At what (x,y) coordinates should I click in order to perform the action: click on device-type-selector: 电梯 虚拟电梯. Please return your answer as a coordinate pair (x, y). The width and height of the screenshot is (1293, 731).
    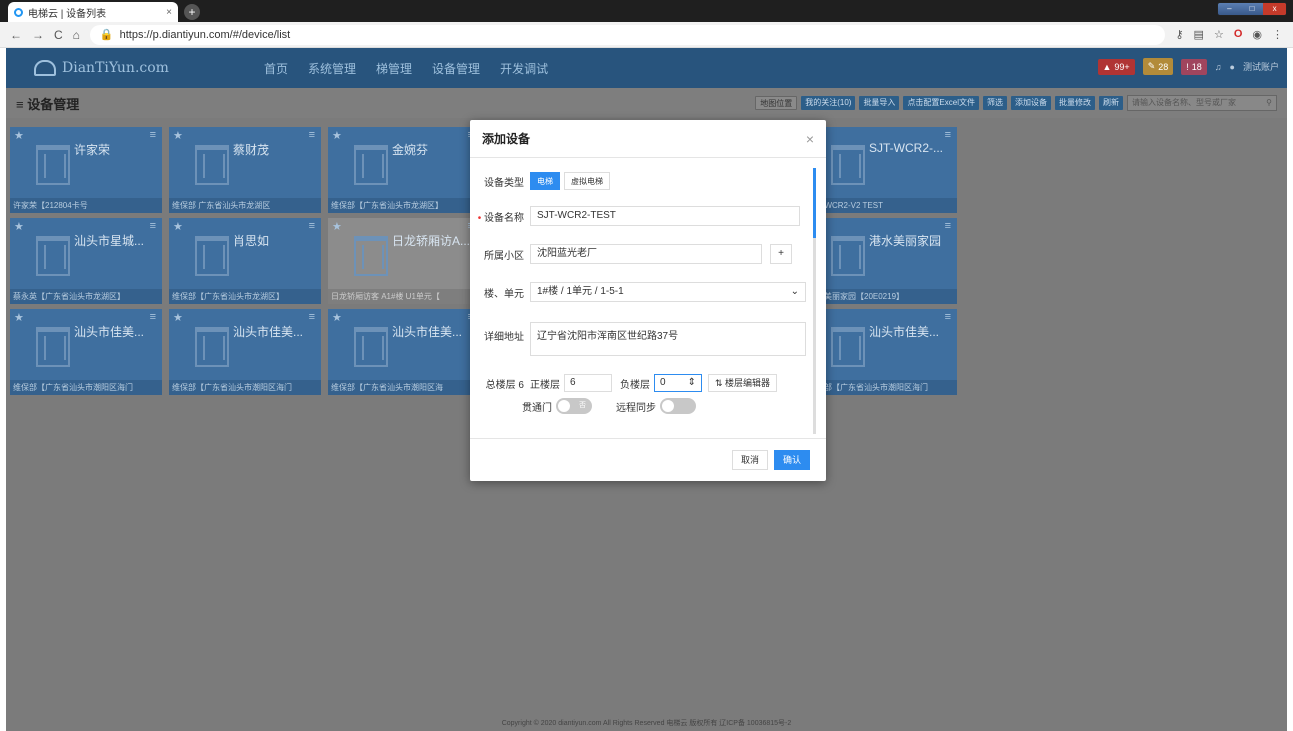
    Looking at the image, I should click on (570, 181).